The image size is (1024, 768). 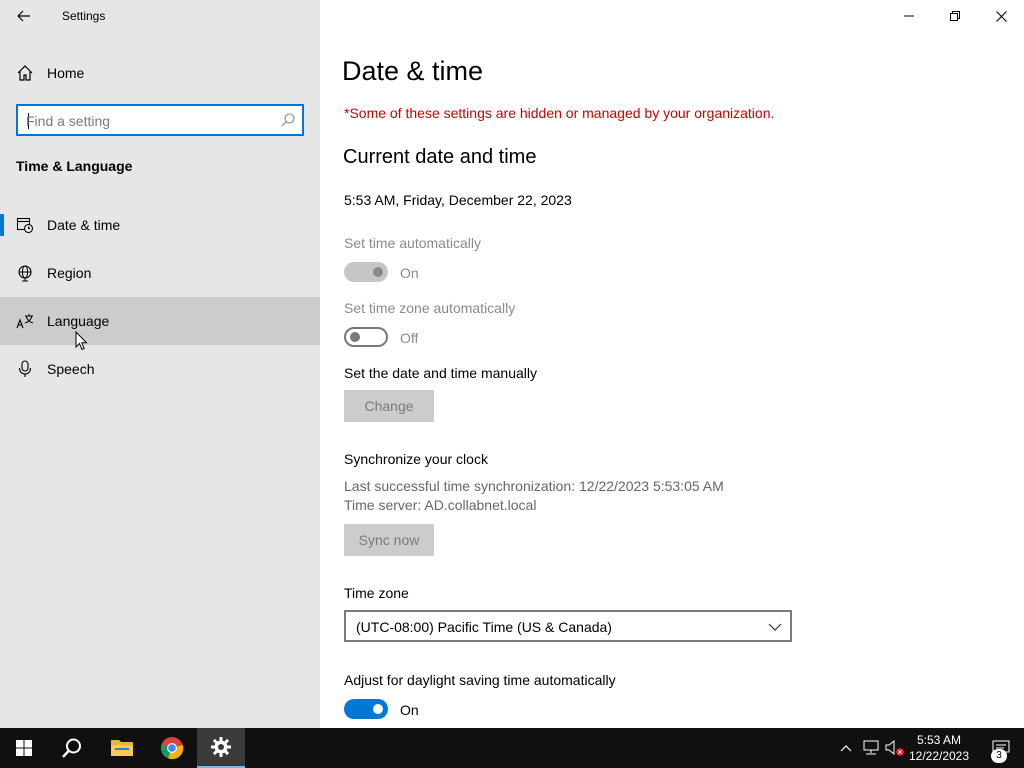 I want to click on nav-home-label: Home, so click(x=66, y=73).